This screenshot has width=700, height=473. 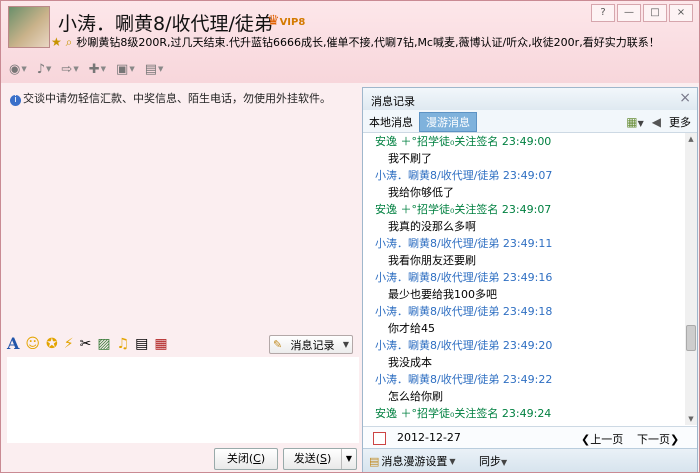 I want to click on help-button: ?, so click(x=603, y=13).